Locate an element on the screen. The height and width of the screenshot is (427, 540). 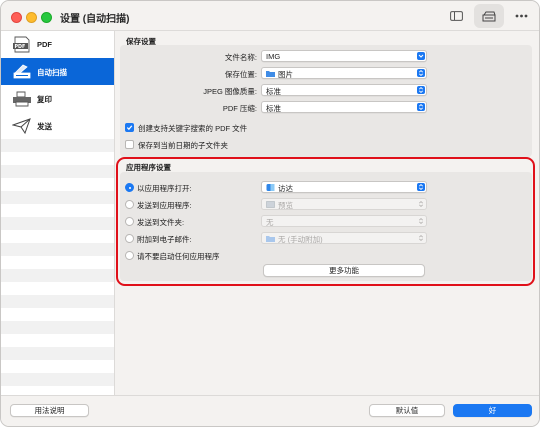
send-to-app-value: 预览 is located at coordinates (285, 205).